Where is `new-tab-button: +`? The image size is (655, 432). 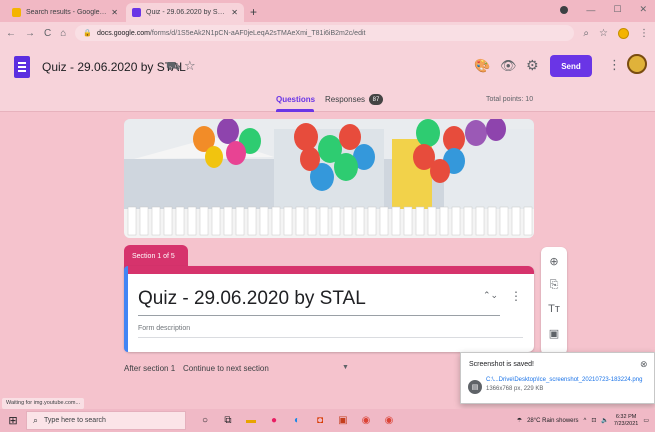
new-tab-button: + is located at coordinates (253, 12).